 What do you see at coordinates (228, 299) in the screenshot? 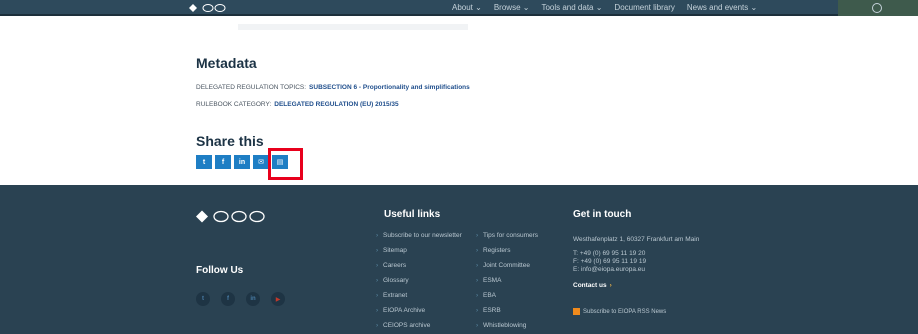
I see `facebook-icon: f` at bounding box center [228, 299].